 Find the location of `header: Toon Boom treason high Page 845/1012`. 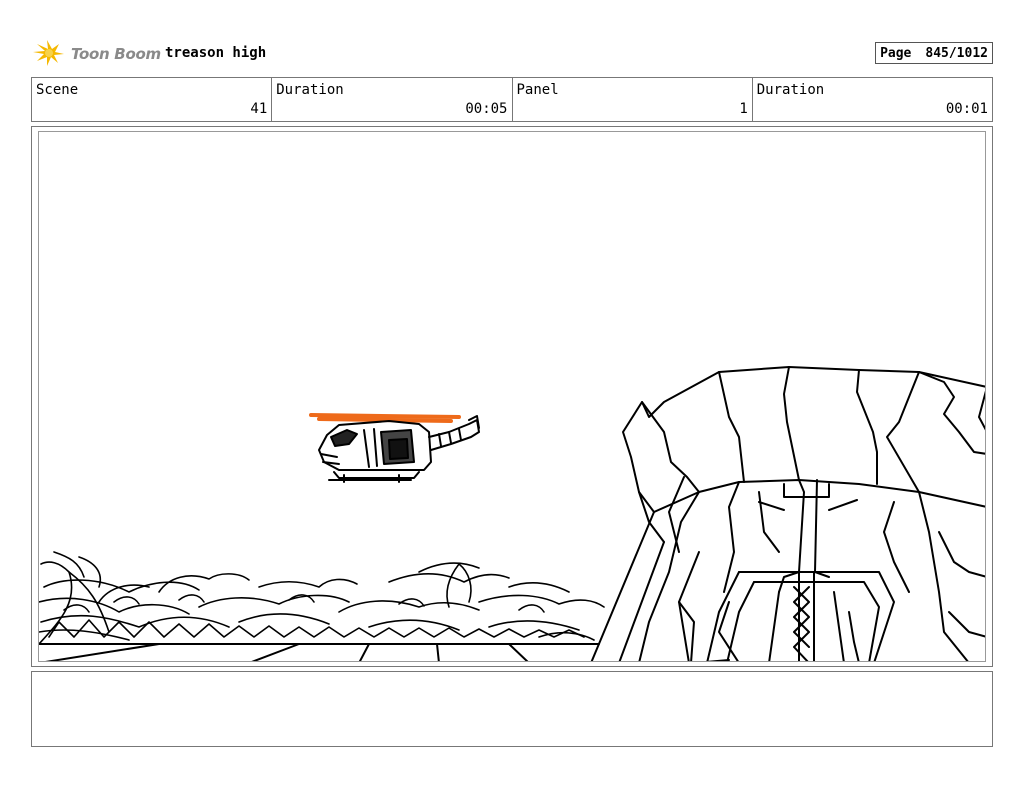

header: Toon Boom treason high Page 845/1012 is located at coordinates (512, 54).